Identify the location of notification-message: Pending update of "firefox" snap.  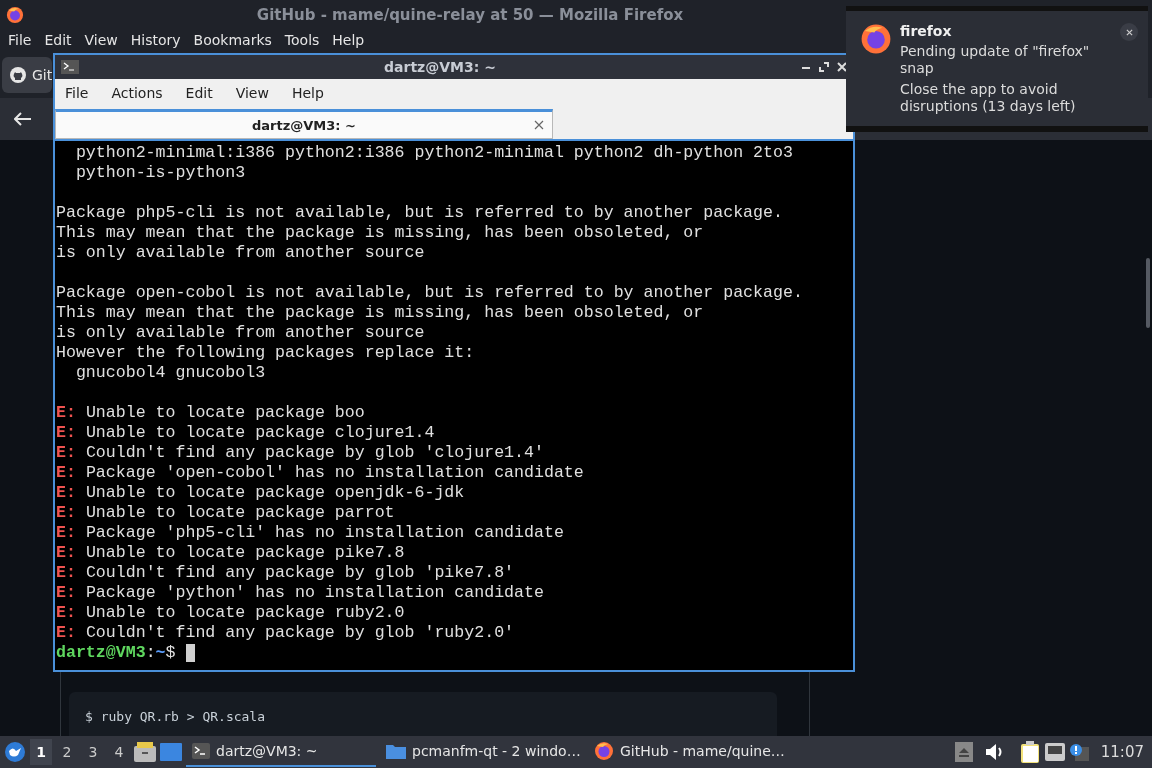
(995, 60).